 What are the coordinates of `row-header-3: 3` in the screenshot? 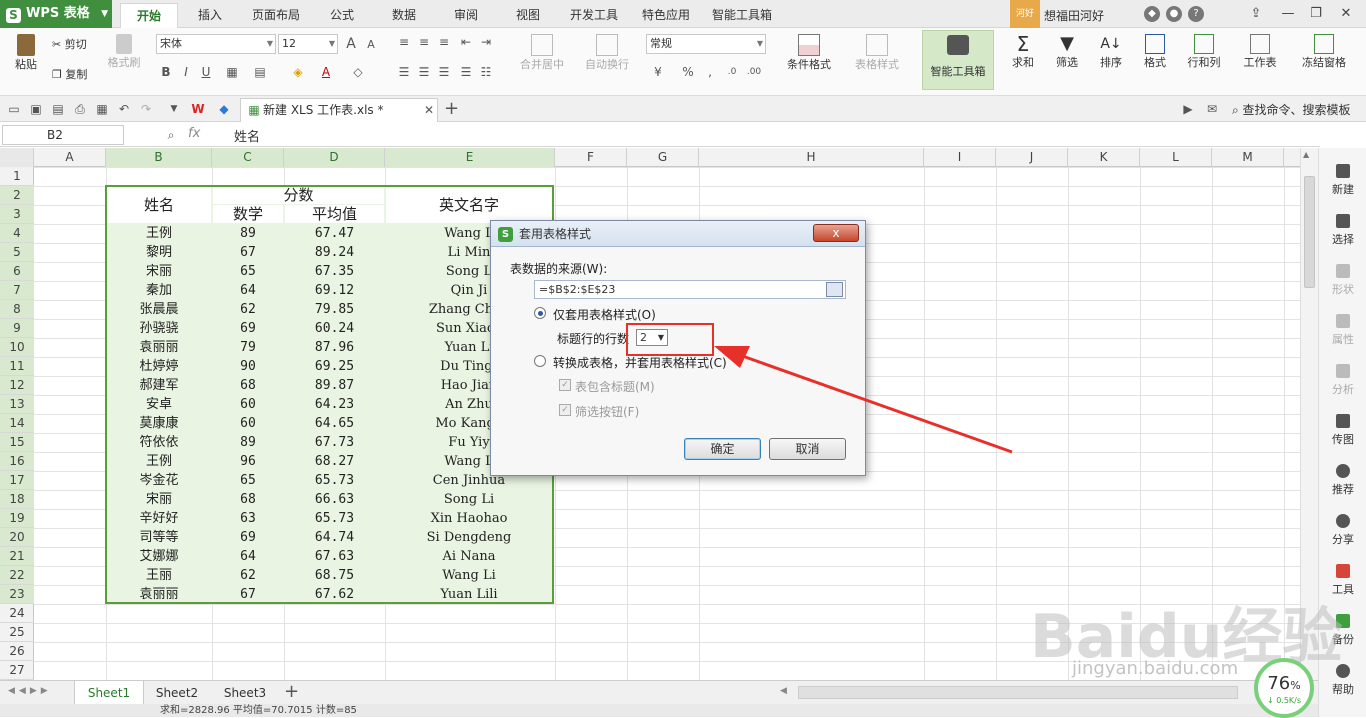 It's located at (17, 214).